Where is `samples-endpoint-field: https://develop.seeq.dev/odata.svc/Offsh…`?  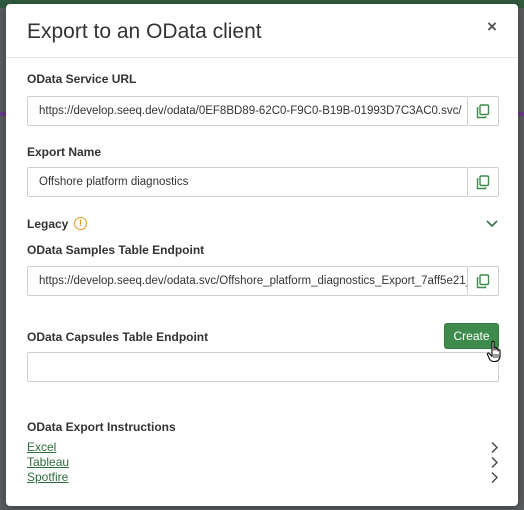
samples-endpoint-field: https://develop.seeq.dev/odata.svc/Offsh… is located at coordinates (247, 281).